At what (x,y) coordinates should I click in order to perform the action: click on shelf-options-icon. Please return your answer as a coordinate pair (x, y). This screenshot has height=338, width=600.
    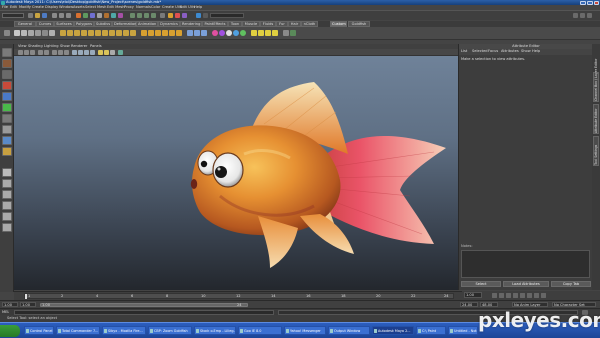
    Looking at the image, I should click on (7, 33).